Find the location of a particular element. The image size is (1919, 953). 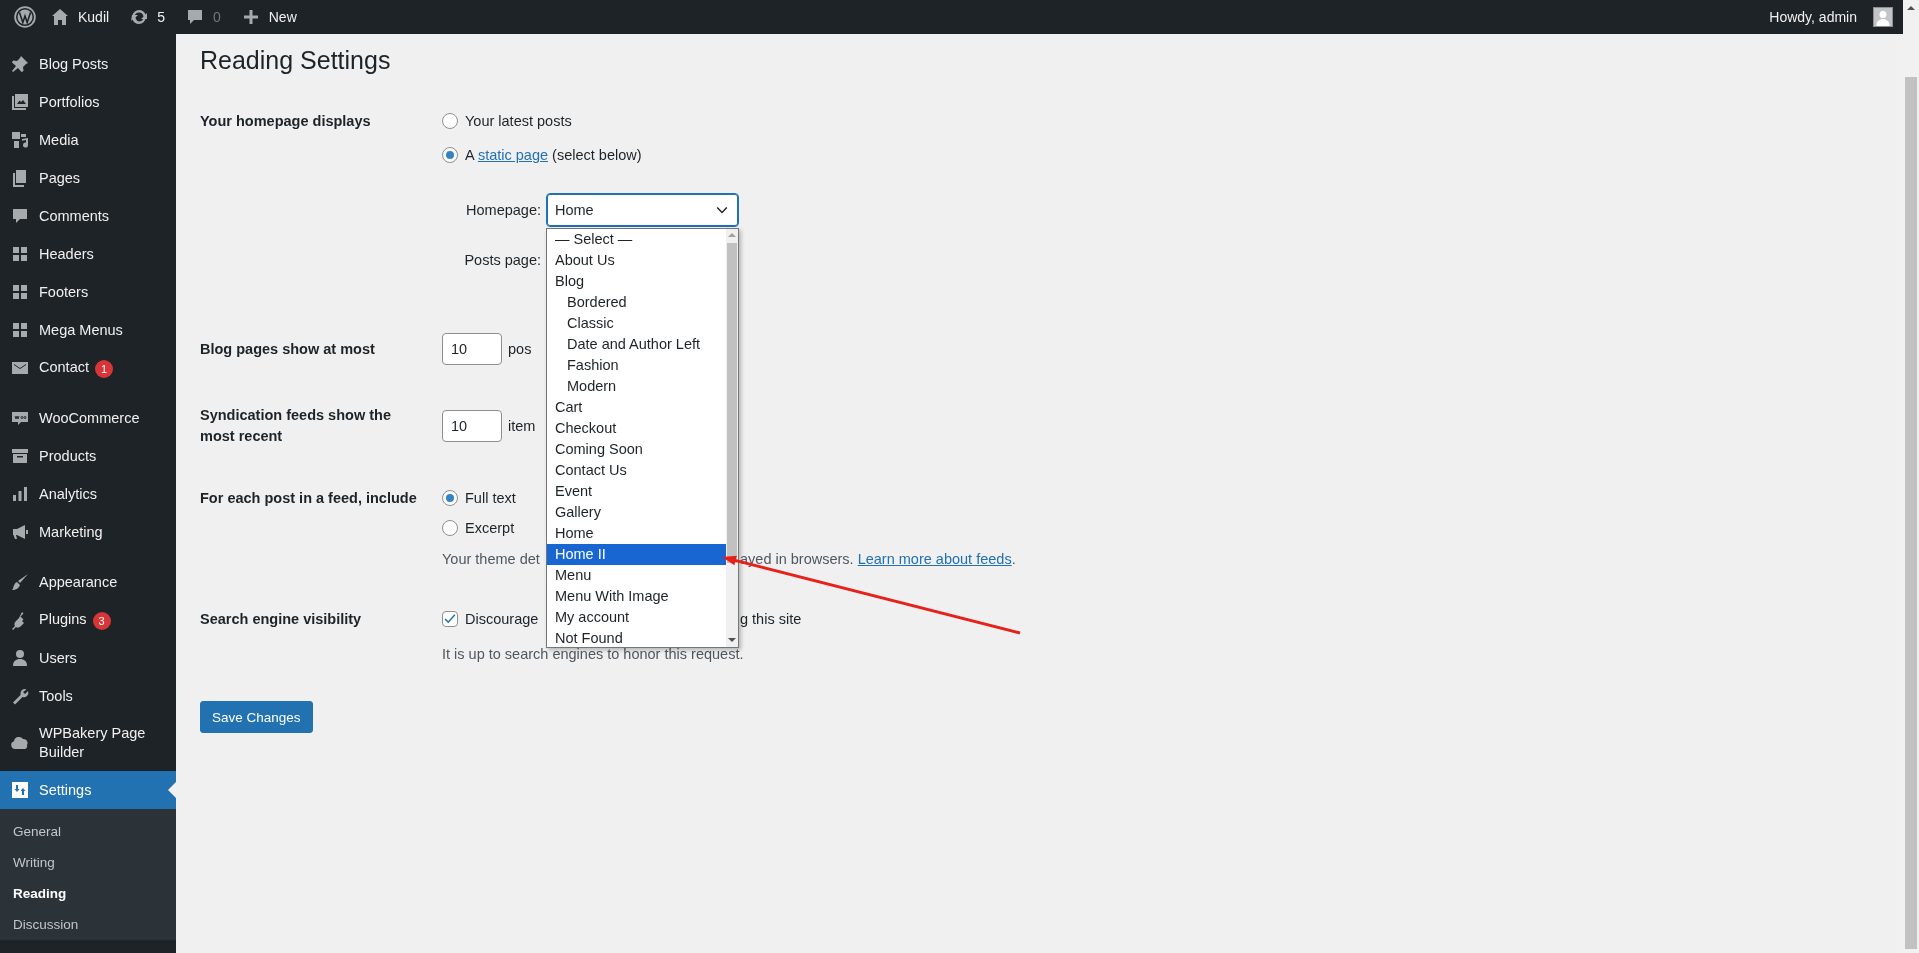

refresh-icon is located at coordinates (139, 17).